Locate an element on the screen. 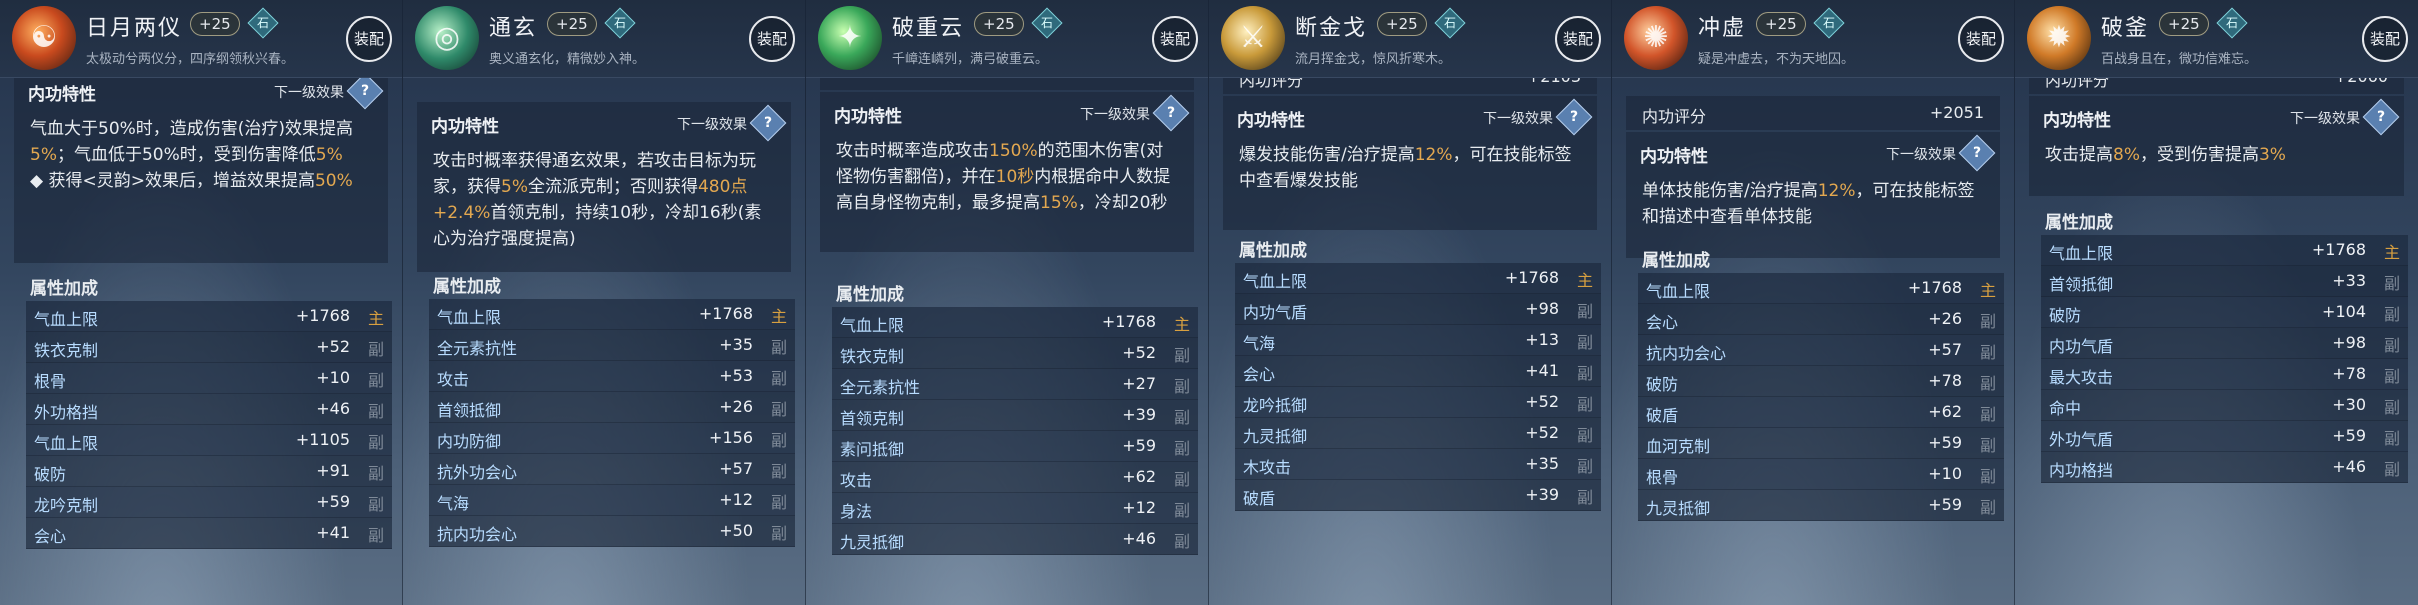 The width and height of the screenshot is (2418, 605). attr-name: 气血上限 is located at coordinates (469, 317).